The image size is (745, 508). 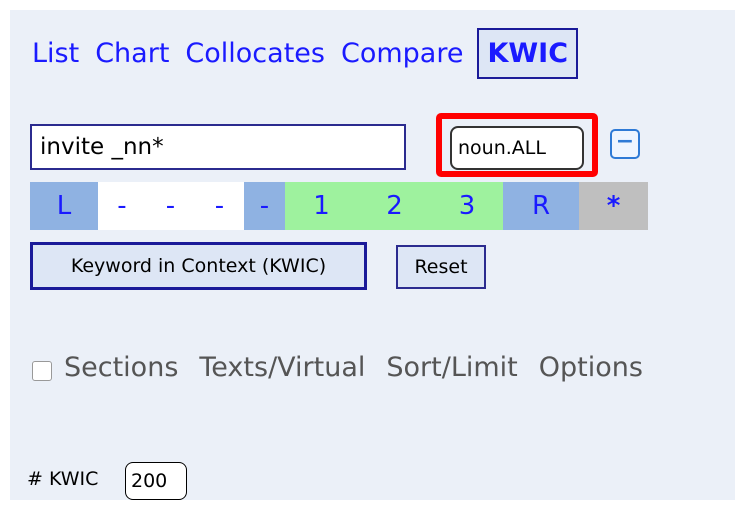 I want to click on slot-node: -, so click(x=264, y=206).